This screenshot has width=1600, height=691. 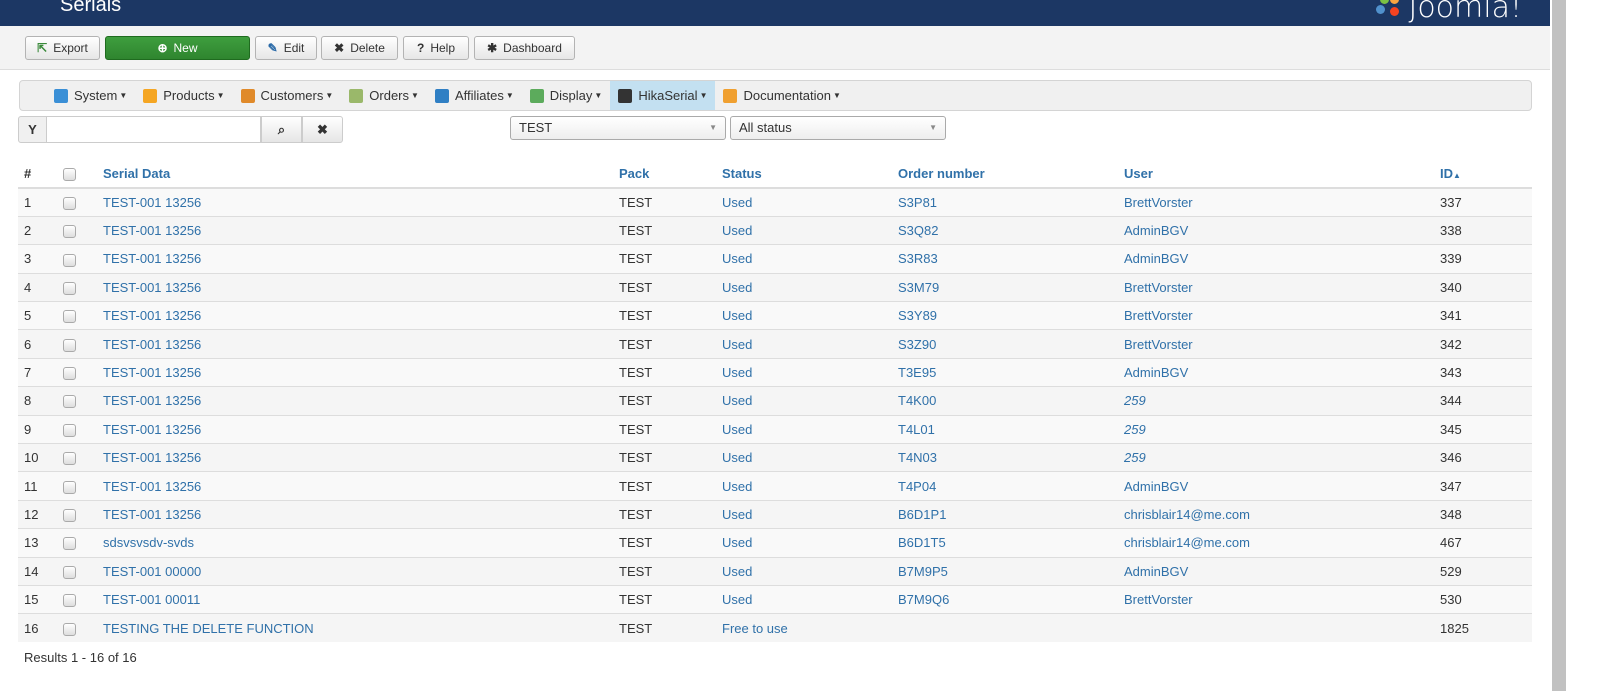 I want to click on search-button: ⌕, so click(x=281, y=129).